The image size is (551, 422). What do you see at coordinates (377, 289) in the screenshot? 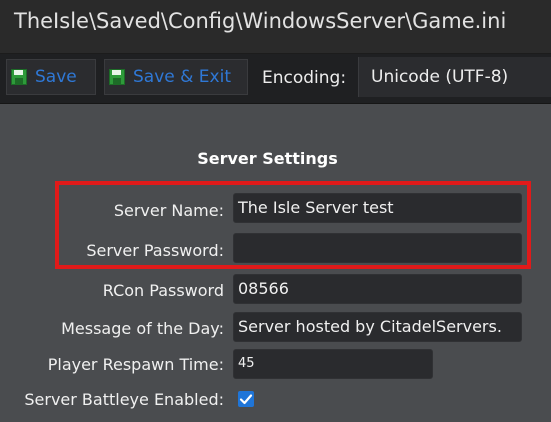
I see `rcon-password-field: 08566` at bounding box center [377, 289].